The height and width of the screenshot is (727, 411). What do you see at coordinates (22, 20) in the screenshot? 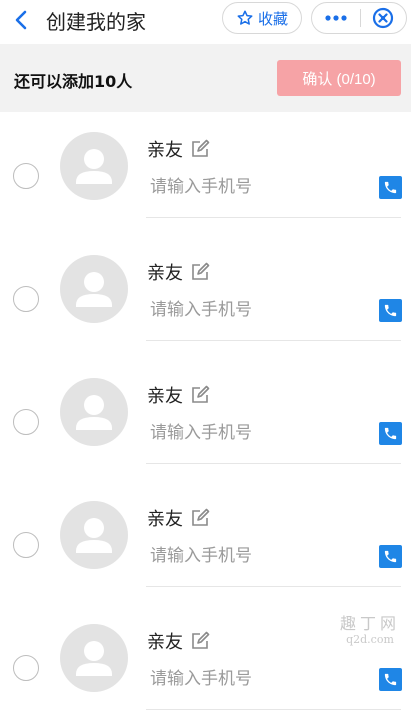
I see `chevron-left-icon` at bounding box center [22, 20].